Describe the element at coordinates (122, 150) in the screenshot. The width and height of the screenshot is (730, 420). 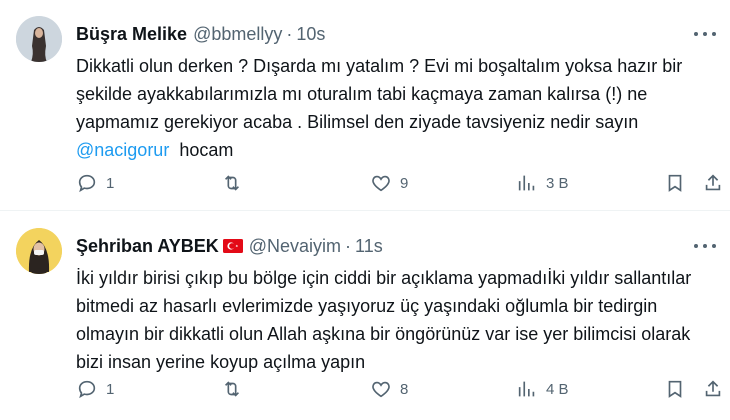
I see `mention-link: @nacigorur` at that location.